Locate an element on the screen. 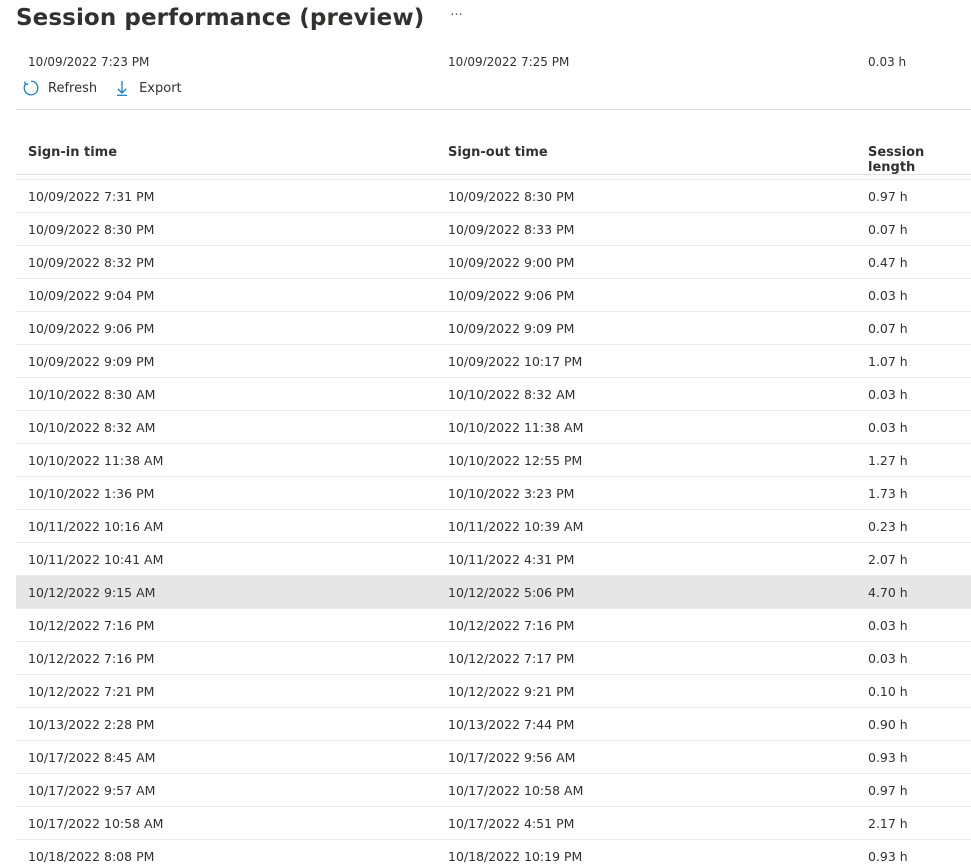  sign-in-cell: 10/09/2022 9:04 PM is located at coordinates (91, 295).